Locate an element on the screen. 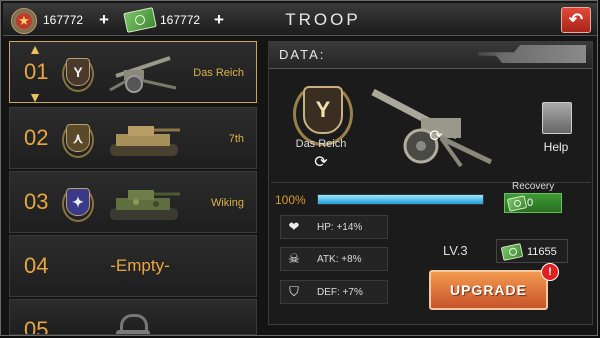  help-label: Help is located at coordinates (556, 147).